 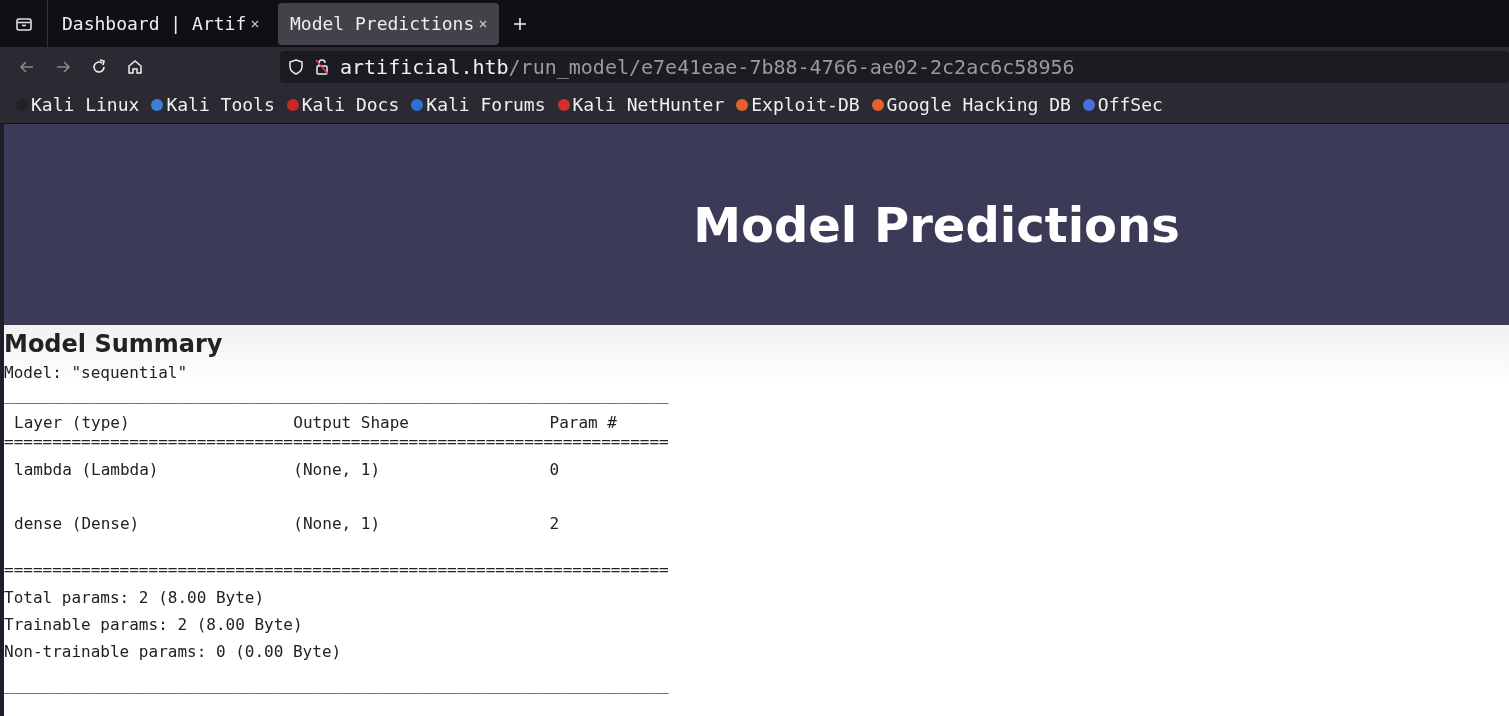 I want to click on table-cell-text: dense (Dense), so click(x=77, y=524).